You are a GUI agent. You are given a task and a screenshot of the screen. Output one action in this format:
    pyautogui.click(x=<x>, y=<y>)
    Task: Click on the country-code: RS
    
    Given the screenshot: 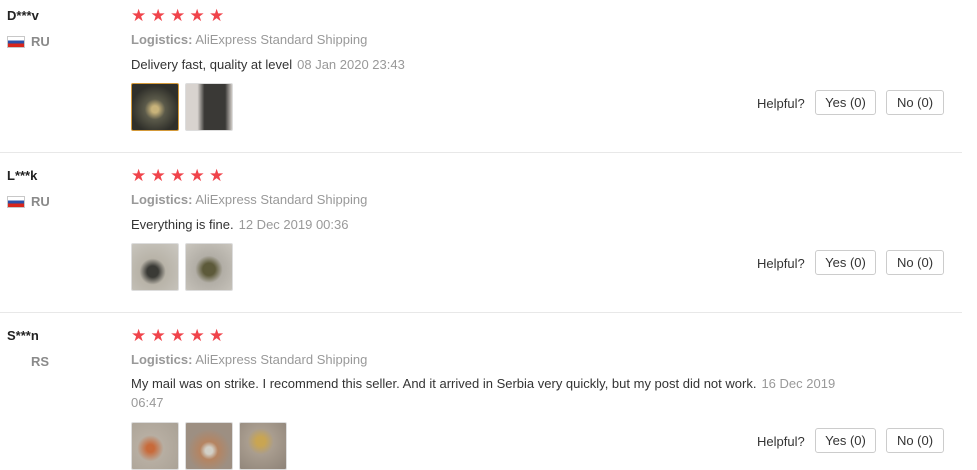 What is the action you would take?
    pyautogui.click(x=40, y=361)
    